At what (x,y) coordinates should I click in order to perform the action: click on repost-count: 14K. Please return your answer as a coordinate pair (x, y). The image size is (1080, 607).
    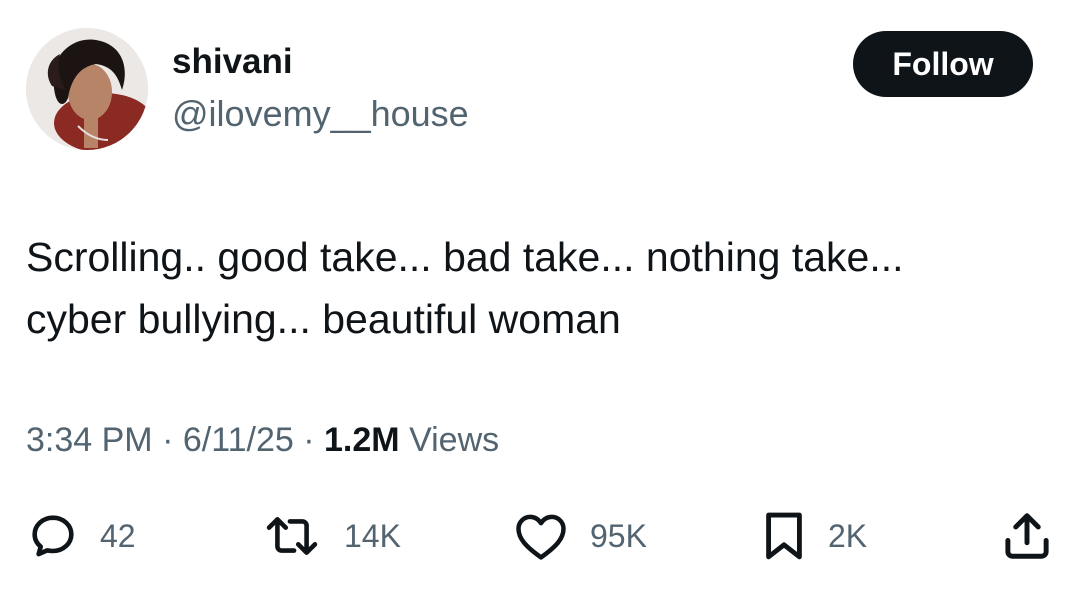
    Looking at the image, I should click on (372, 536).